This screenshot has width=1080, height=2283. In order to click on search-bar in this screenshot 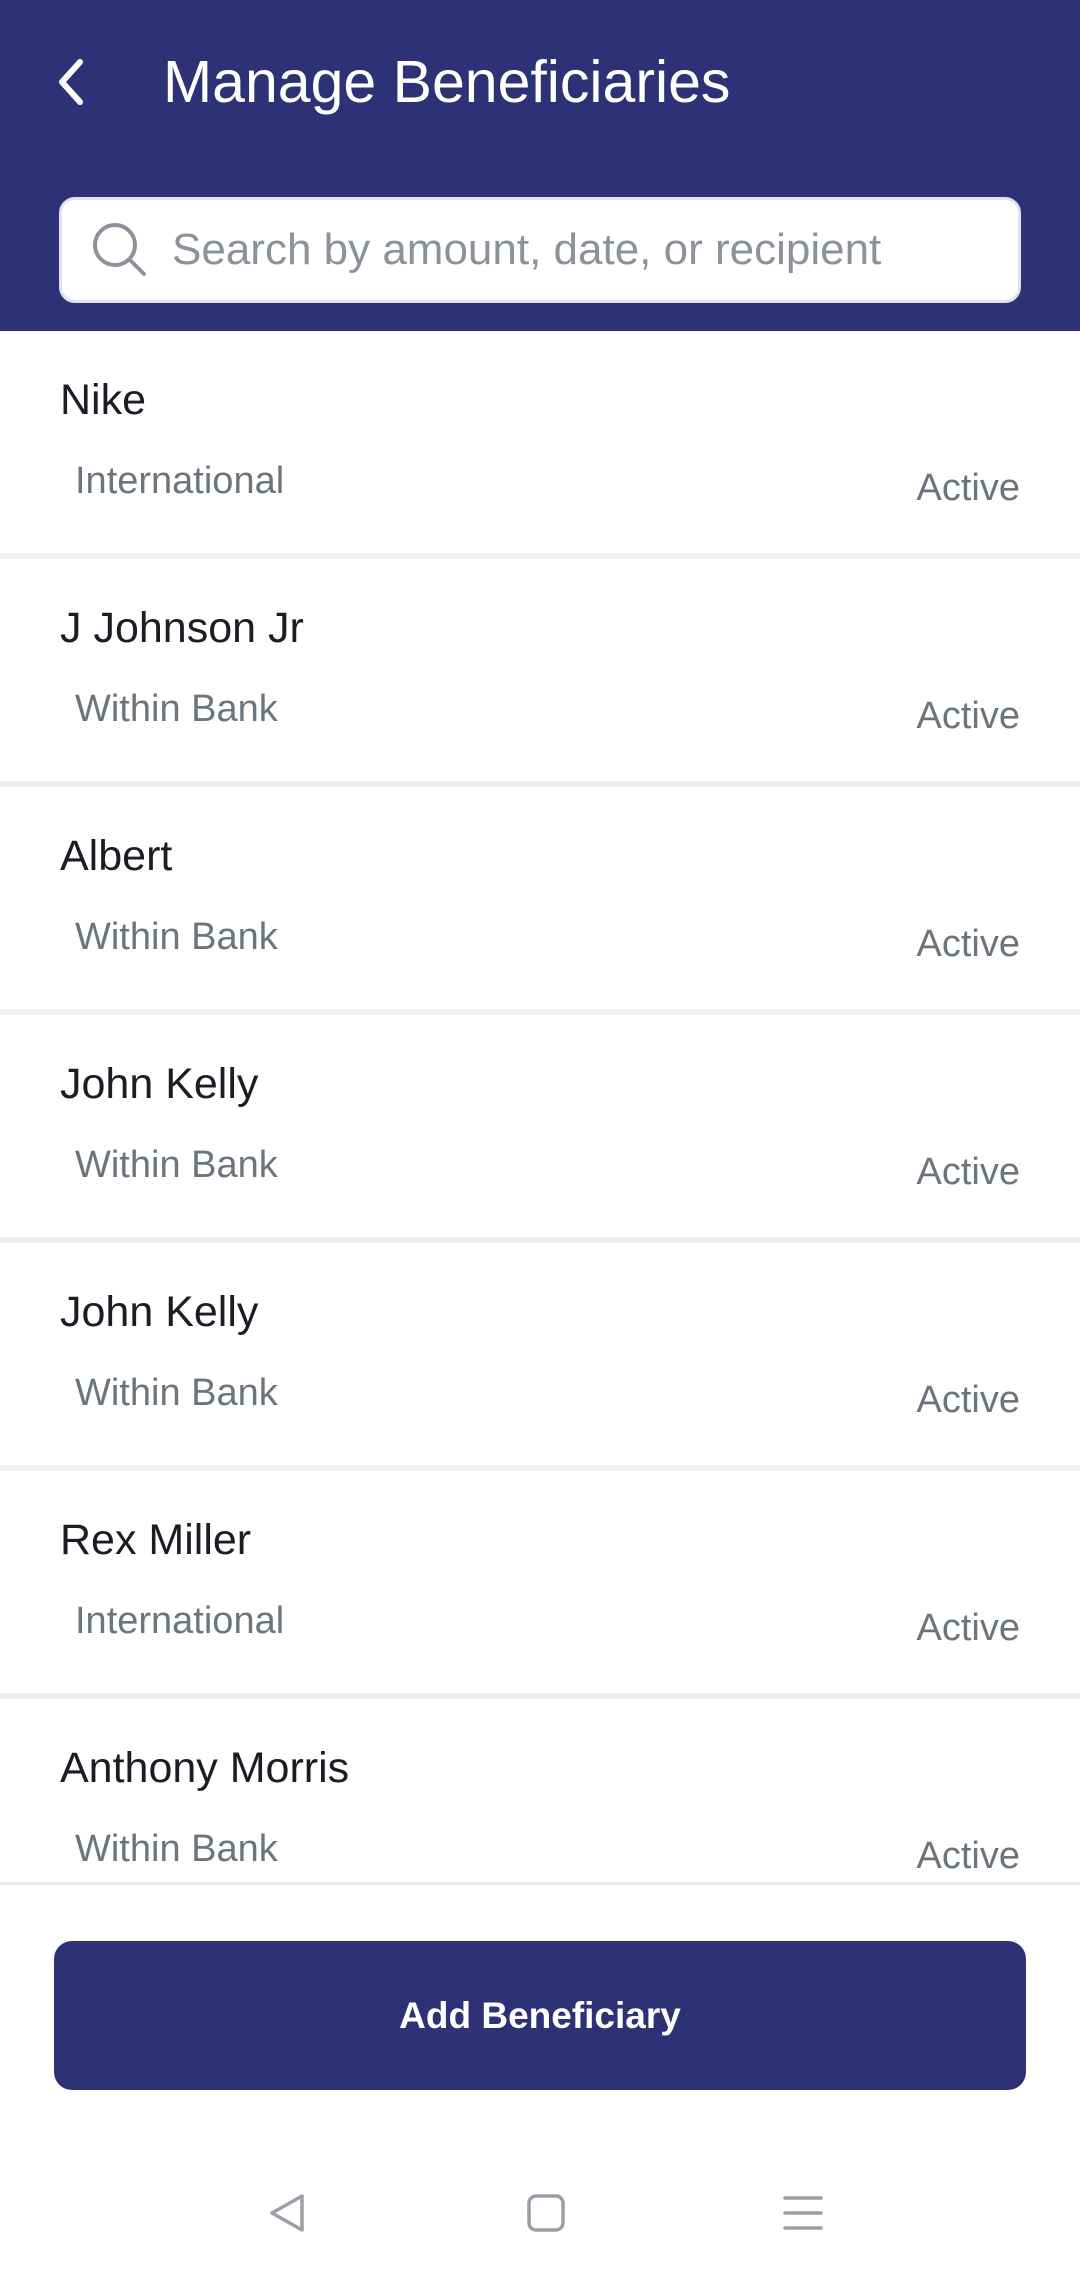, I will do `click(540, 250)`.